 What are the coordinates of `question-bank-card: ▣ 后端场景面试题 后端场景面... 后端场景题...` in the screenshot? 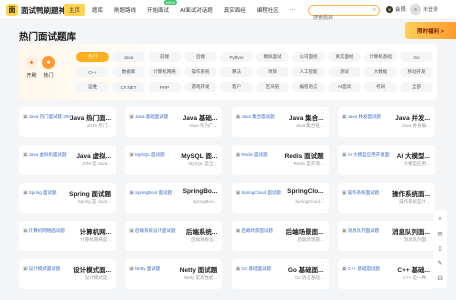 It's located at (280, 236).